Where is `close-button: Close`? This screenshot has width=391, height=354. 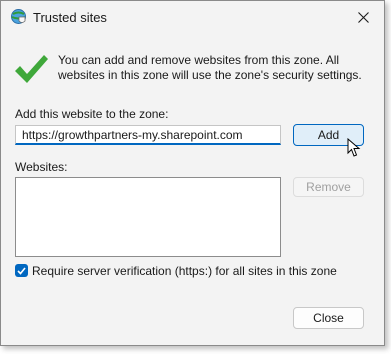 close-button: Close is located at coordinates (328, 318).